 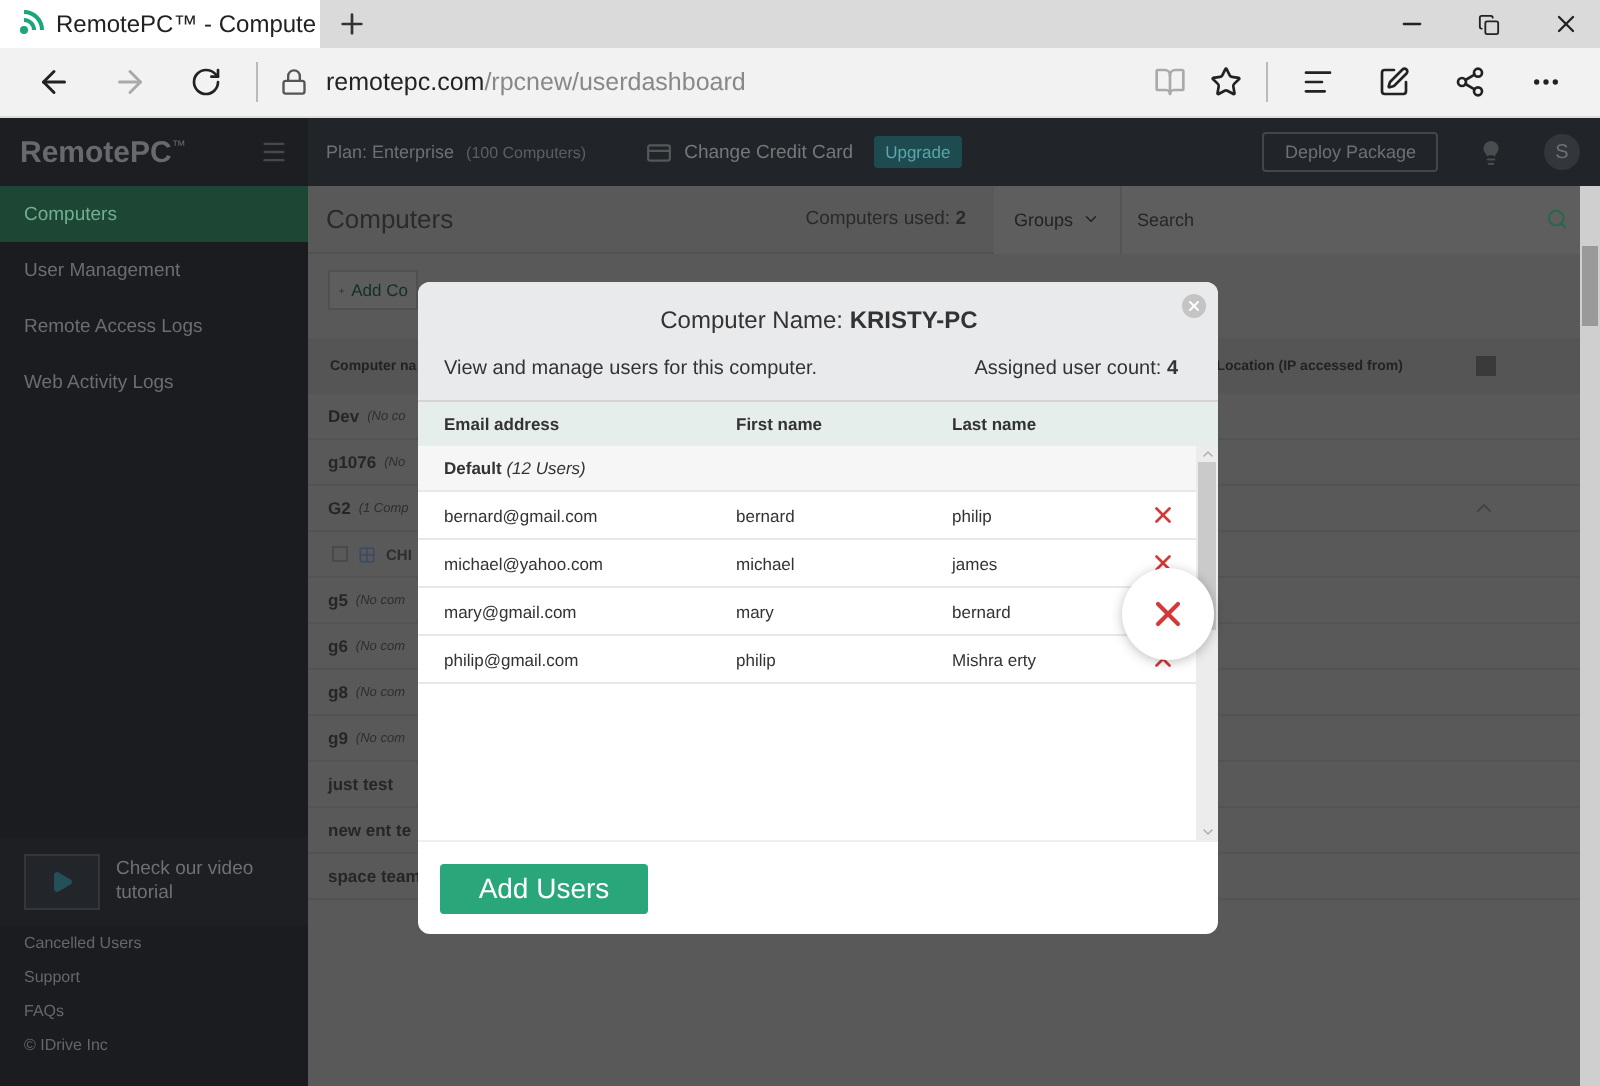 I want to click on browser-tab: RemotePC™ - Compute, so click(x=160, y=24).